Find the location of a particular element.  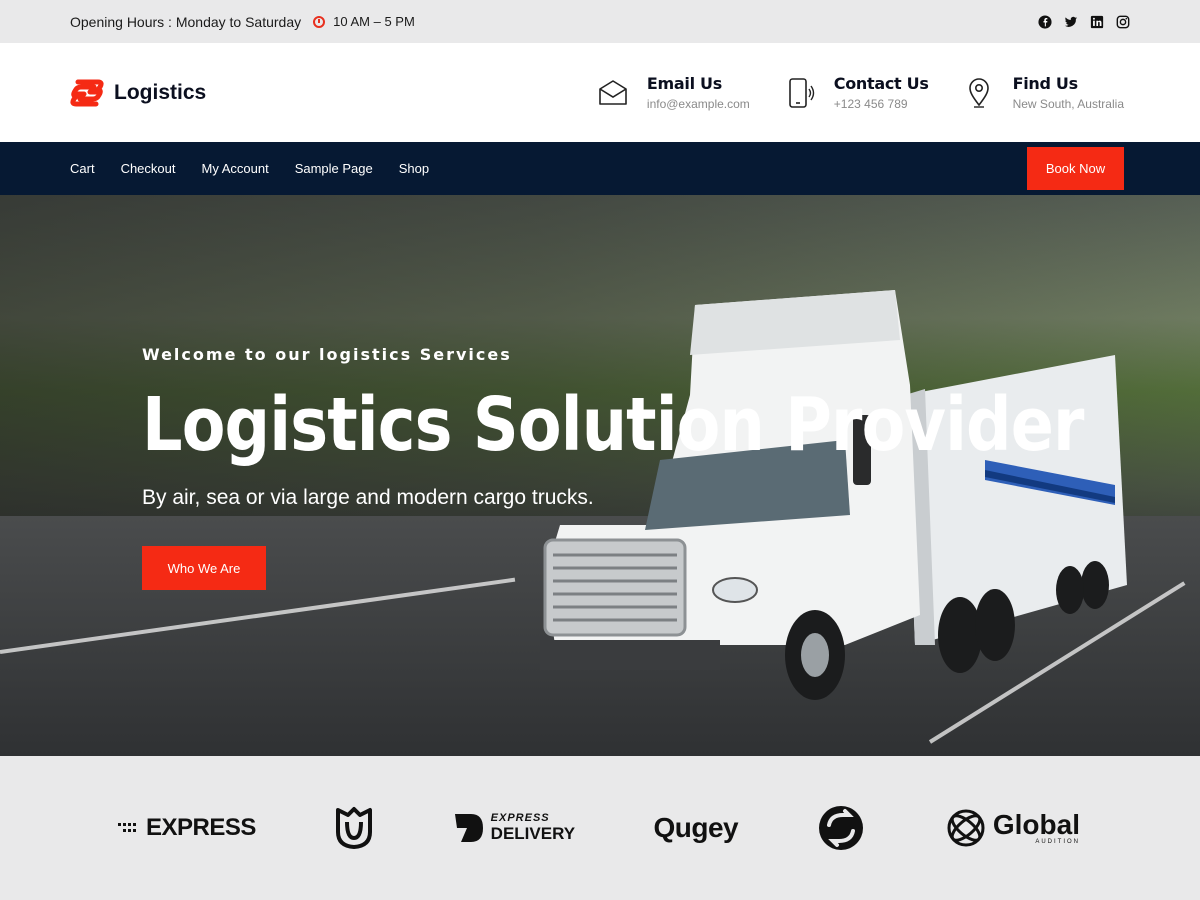

book-now-button: Book Now is located at coordinates (1075, 168).